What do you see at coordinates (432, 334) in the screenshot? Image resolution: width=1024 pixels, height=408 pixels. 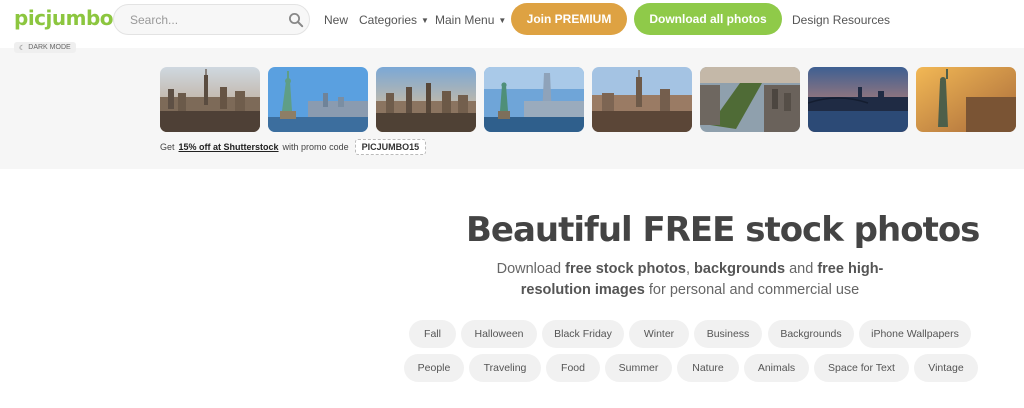 I see `tag-chip: Fall` at bounding box center [432, 334].